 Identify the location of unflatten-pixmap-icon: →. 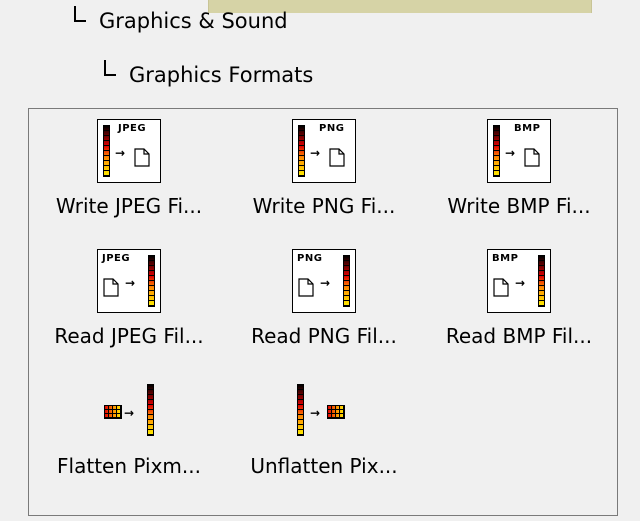
(324, 411).